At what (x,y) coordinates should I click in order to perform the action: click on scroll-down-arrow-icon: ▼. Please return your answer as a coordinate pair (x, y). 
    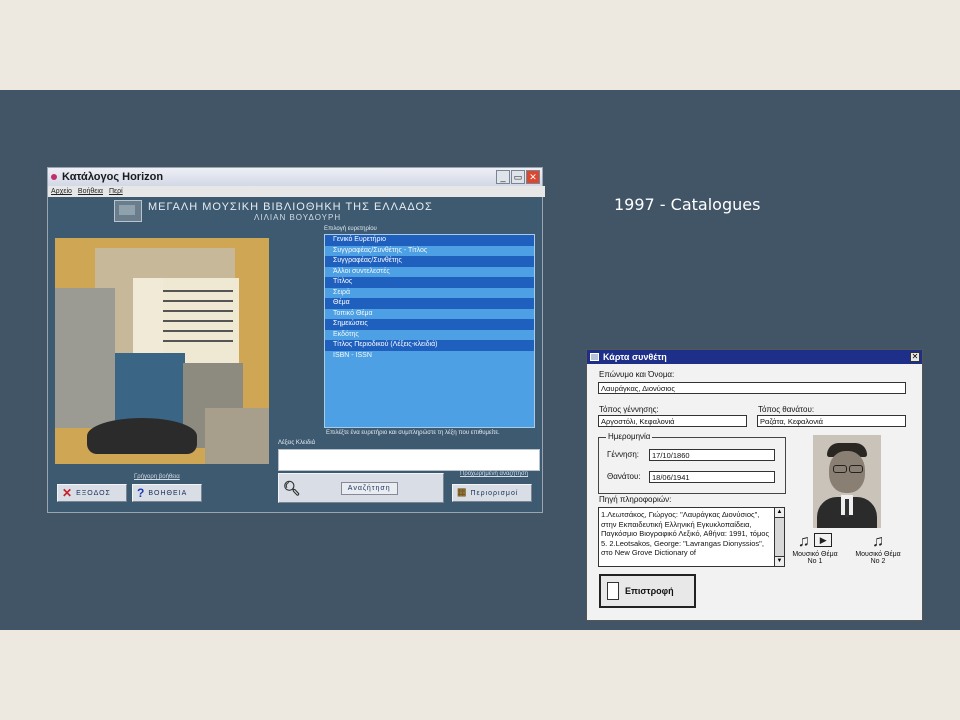
    Looking at the image, I should click on (779, 561).